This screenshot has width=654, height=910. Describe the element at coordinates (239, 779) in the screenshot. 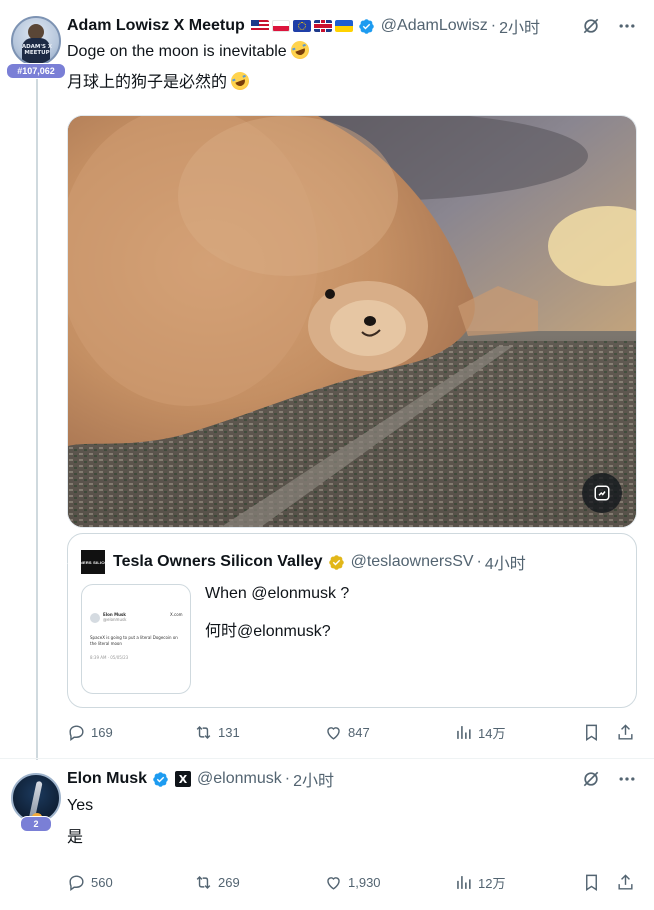

I see `handle: @elonmusk` at that location.